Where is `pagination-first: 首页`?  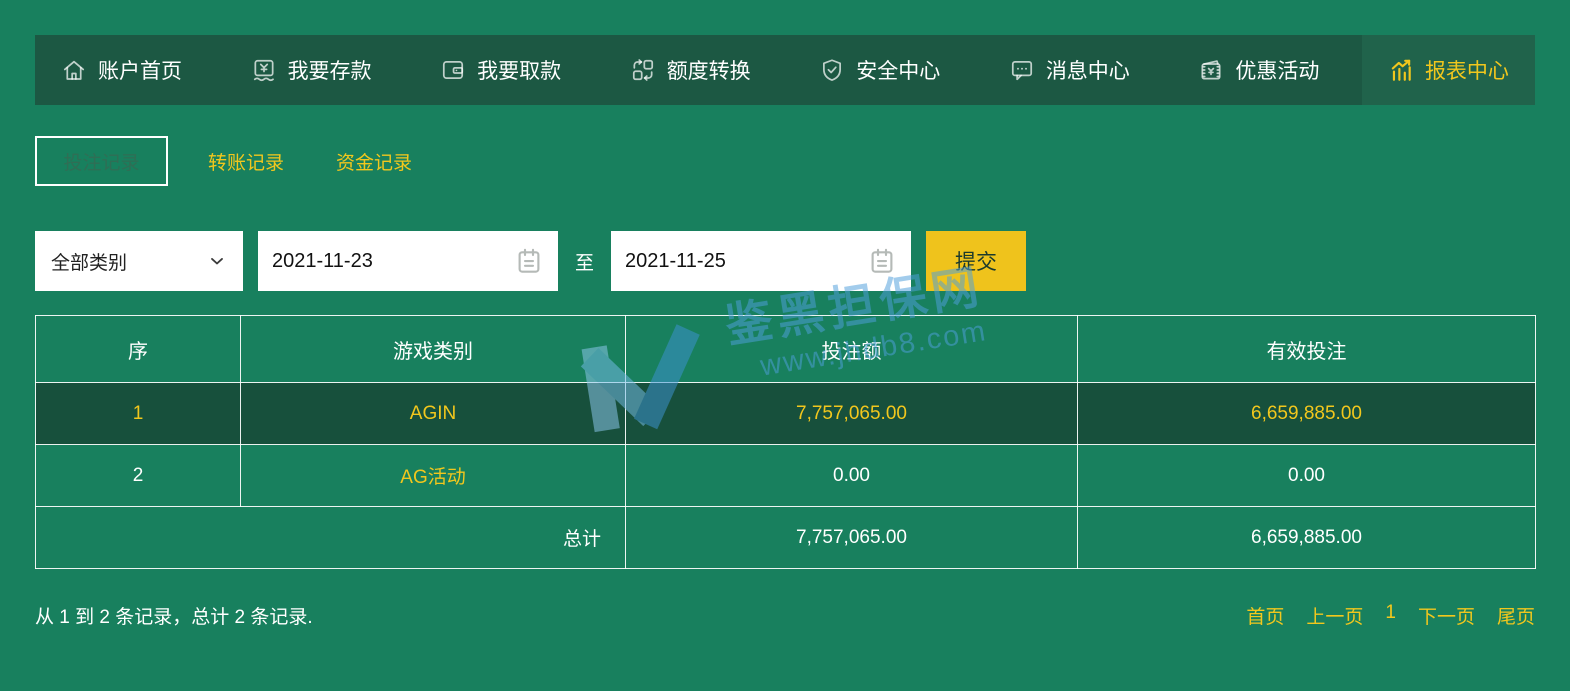 pagination-first: 首页 is located at coordinates (1265, 615).